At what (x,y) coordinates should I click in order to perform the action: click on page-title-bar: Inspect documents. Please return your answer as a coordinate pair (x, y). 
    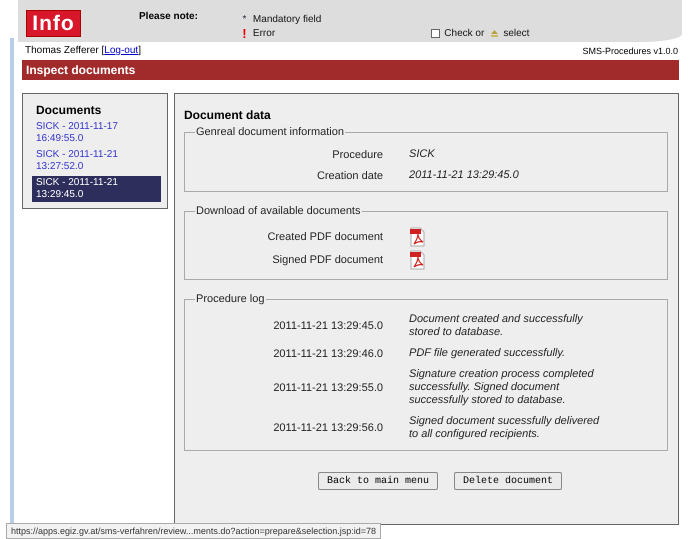
    Looking at the image, I should click on (350, 70).